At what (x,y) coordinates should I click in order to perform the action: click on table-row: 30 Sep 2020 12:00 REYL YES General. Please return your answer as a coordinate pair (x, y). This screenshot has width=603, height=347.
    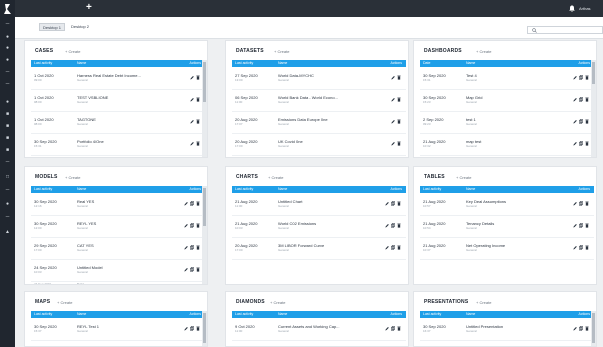
    Looking at the image, I should click on (118, 227).